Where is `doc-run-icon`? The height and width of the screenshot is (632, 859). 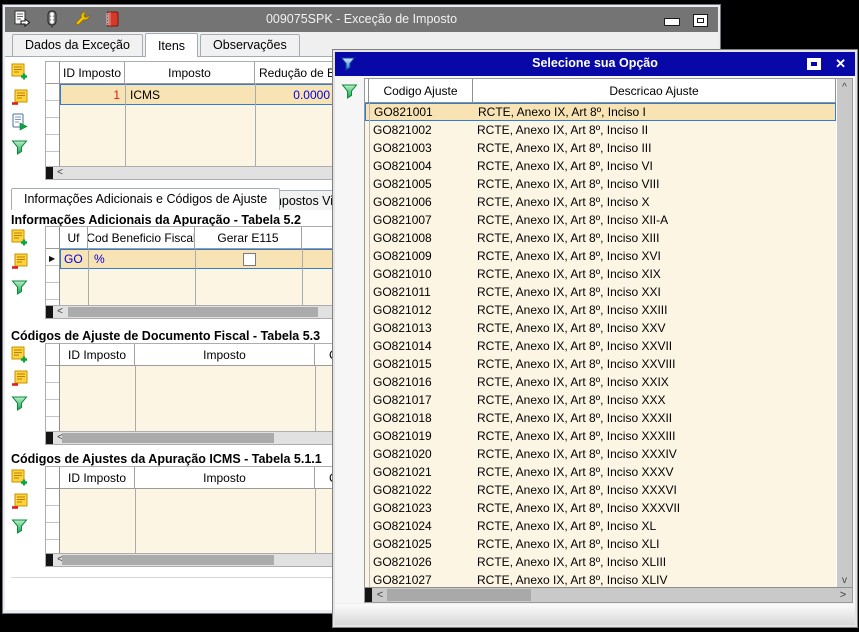
doc-run-icon is located at coordinates (20, 123).